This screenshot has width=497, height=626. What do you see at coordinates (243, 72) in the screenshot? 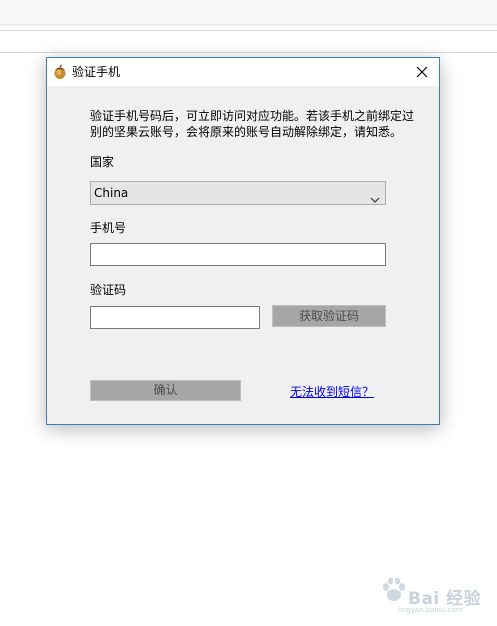
I see `dialog-titlebar: 验证手机` at bounding box center [243, 72].